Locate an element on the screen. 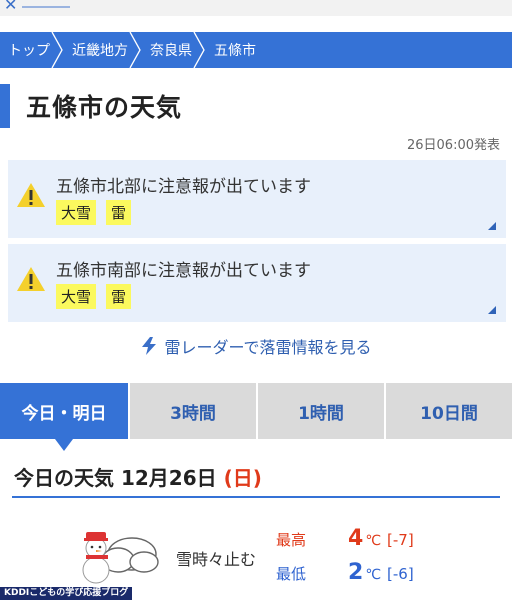 This screenshot has width=512, height=600. alert-message: 五條市南部に注意報が出ています is located at coordinates (183, 271).